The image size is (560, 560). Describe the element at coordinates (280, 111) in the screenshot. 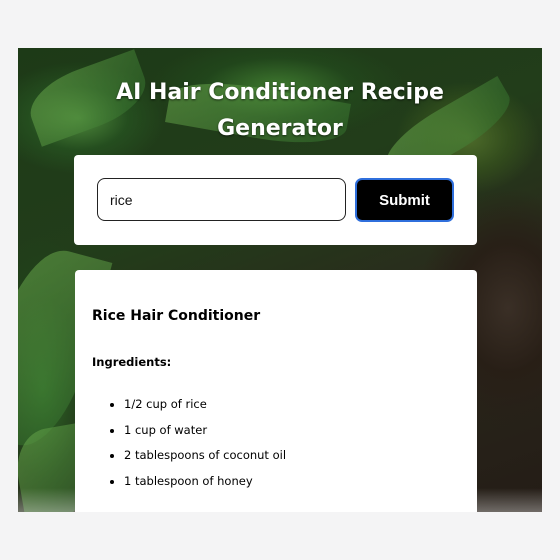

I see `page-title: AI Hair Conditioner Recipe Generator` at that location.